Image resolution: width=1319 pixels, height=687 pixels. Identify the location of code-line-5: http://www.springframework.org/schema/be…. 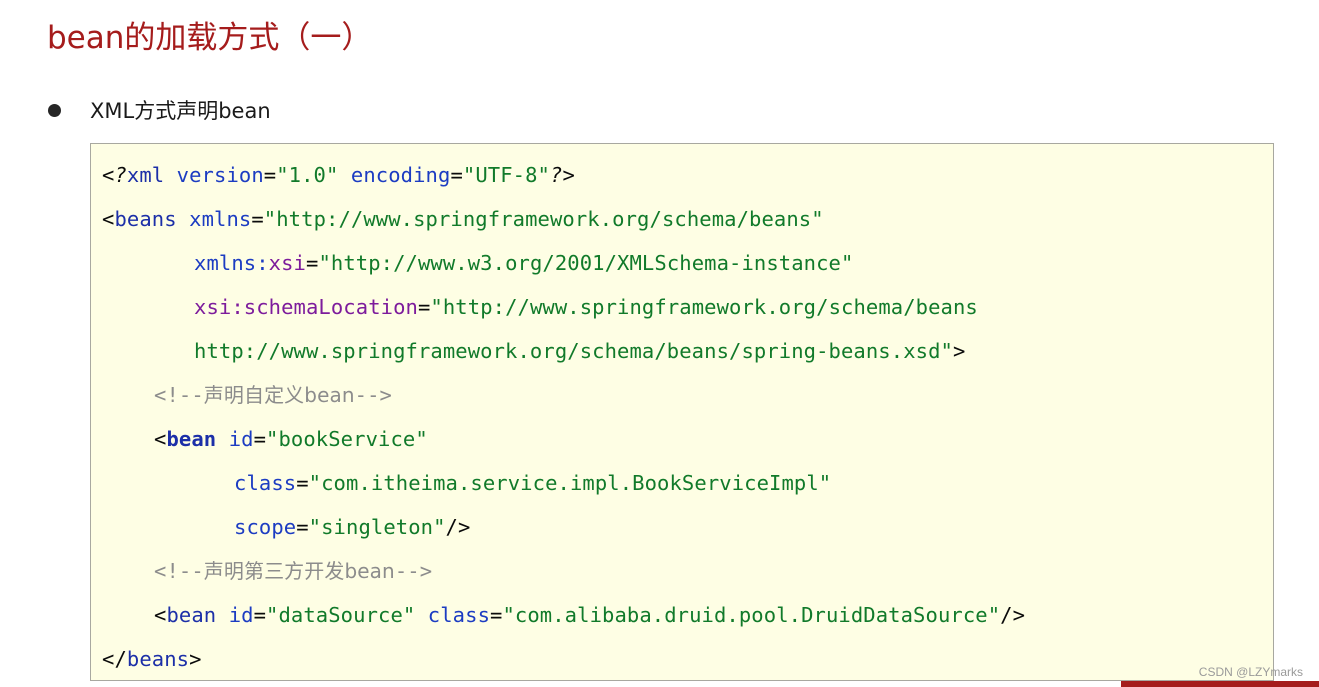
(579, 351).